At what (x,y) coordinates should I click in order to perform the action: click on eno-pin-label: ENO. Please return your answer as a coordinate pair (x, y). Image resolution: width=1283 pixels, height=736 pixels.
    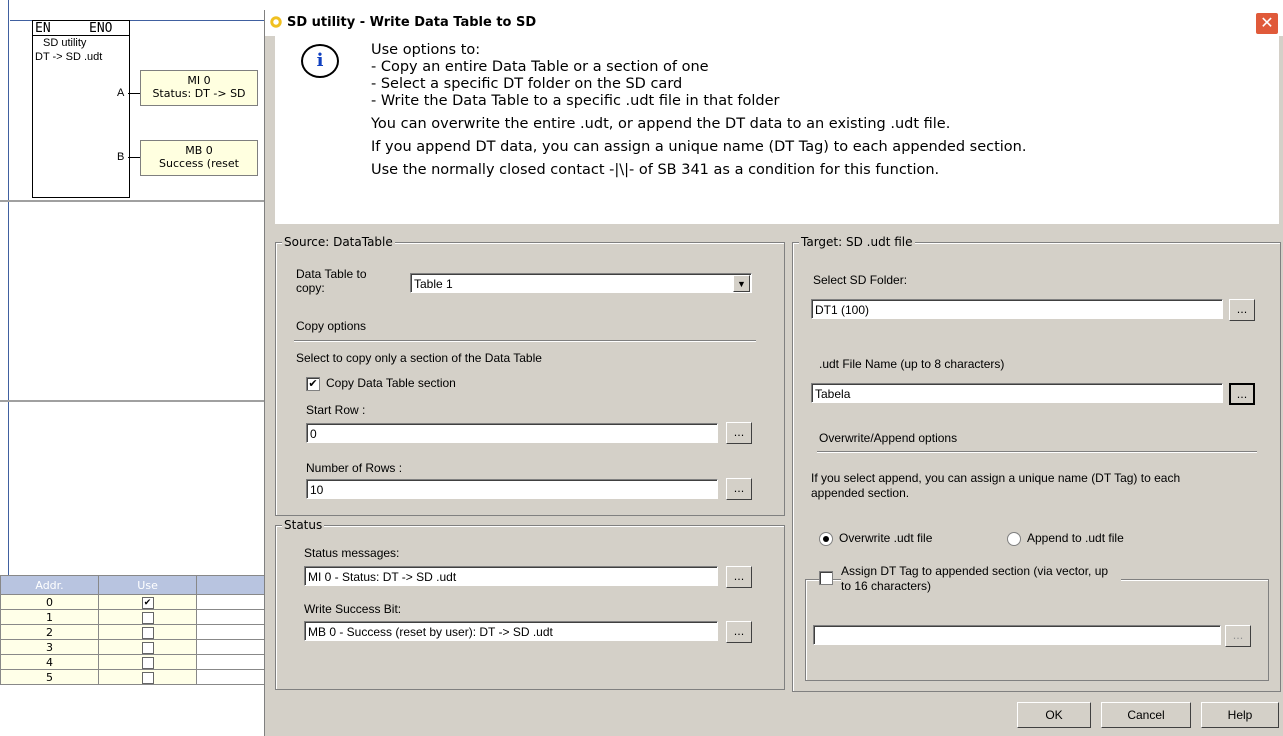
    Looking at the image, I should click on (101, 28).